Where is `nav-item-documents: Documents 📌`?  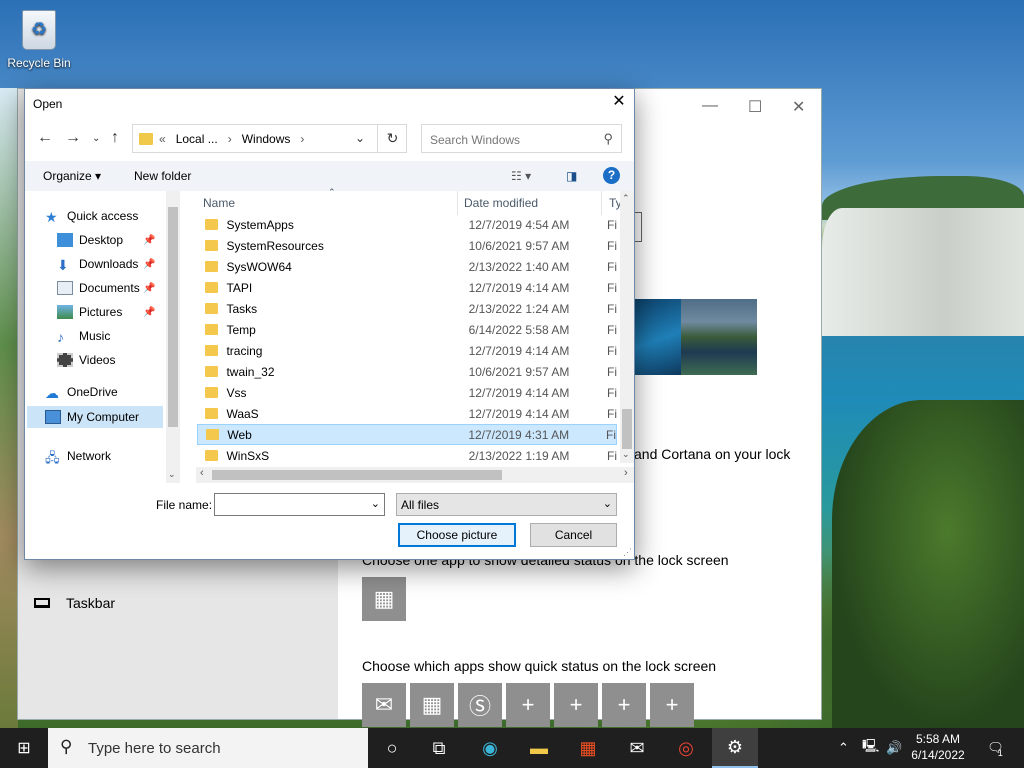
nav-item-documents: Documents 📌 is located at coordinates (106, 288).